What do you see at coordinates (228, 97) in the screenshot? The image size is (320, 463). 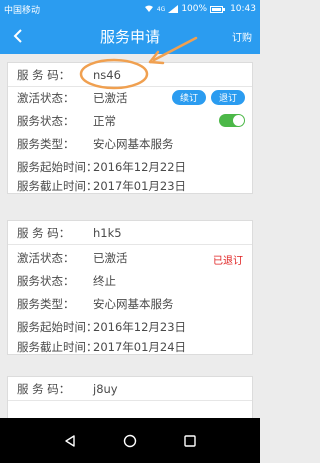 I see `unsubscribe-button: 退订` at bounding box center [228, 97].